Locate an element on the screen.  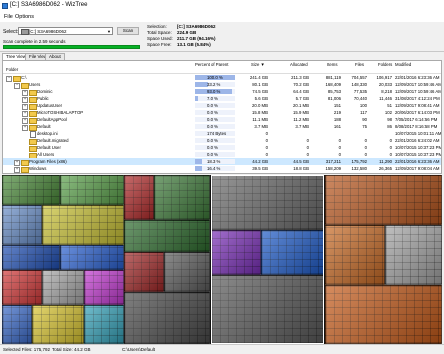
column-allocated: Allocated is located at coordinates (299, 64).